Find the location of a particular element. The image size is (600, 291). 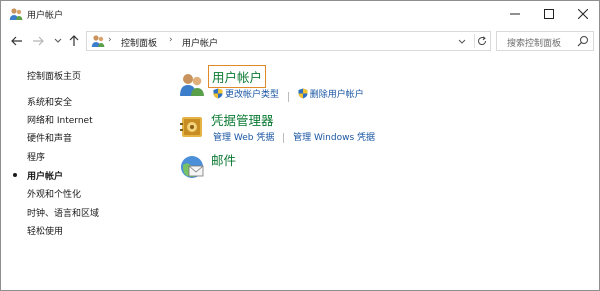

maximize-icon is located at coordinates (549, 14).